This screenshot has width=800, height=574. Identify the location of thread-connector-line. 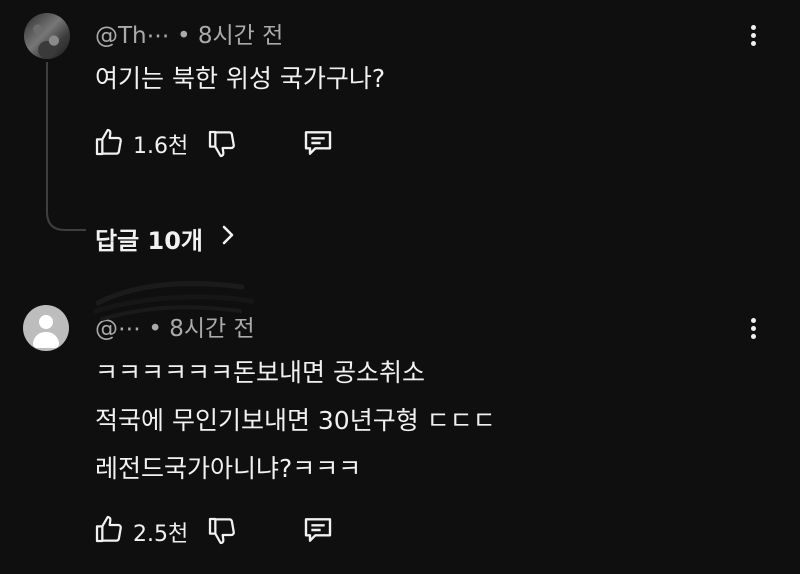
(66, 146).